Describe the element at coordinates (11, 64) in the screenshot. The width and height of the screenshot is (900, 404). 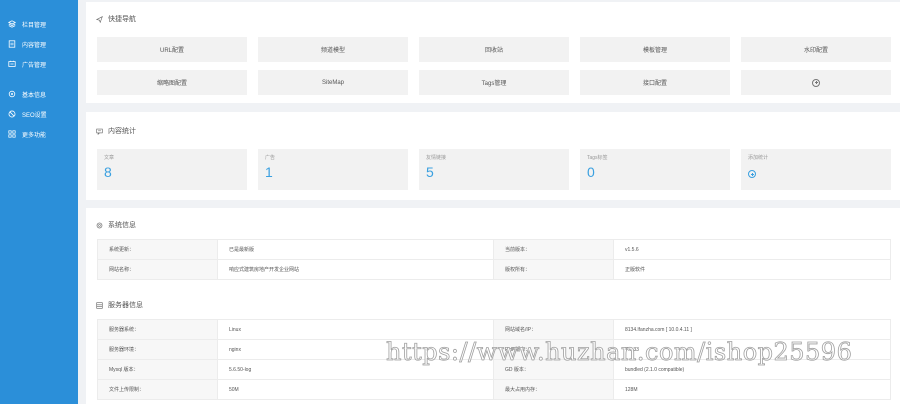
I see `ad-icon` at that location.